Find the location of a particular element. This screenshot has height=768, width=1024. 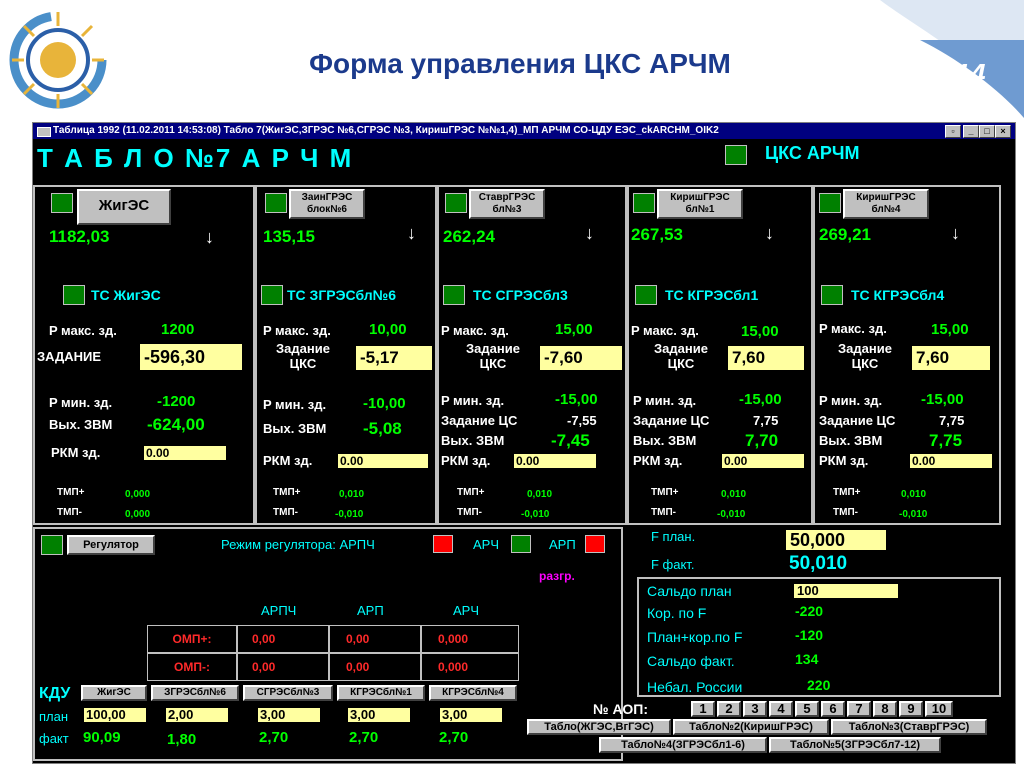

pmin-value: -15,00 is located at coordinates (760, 399).